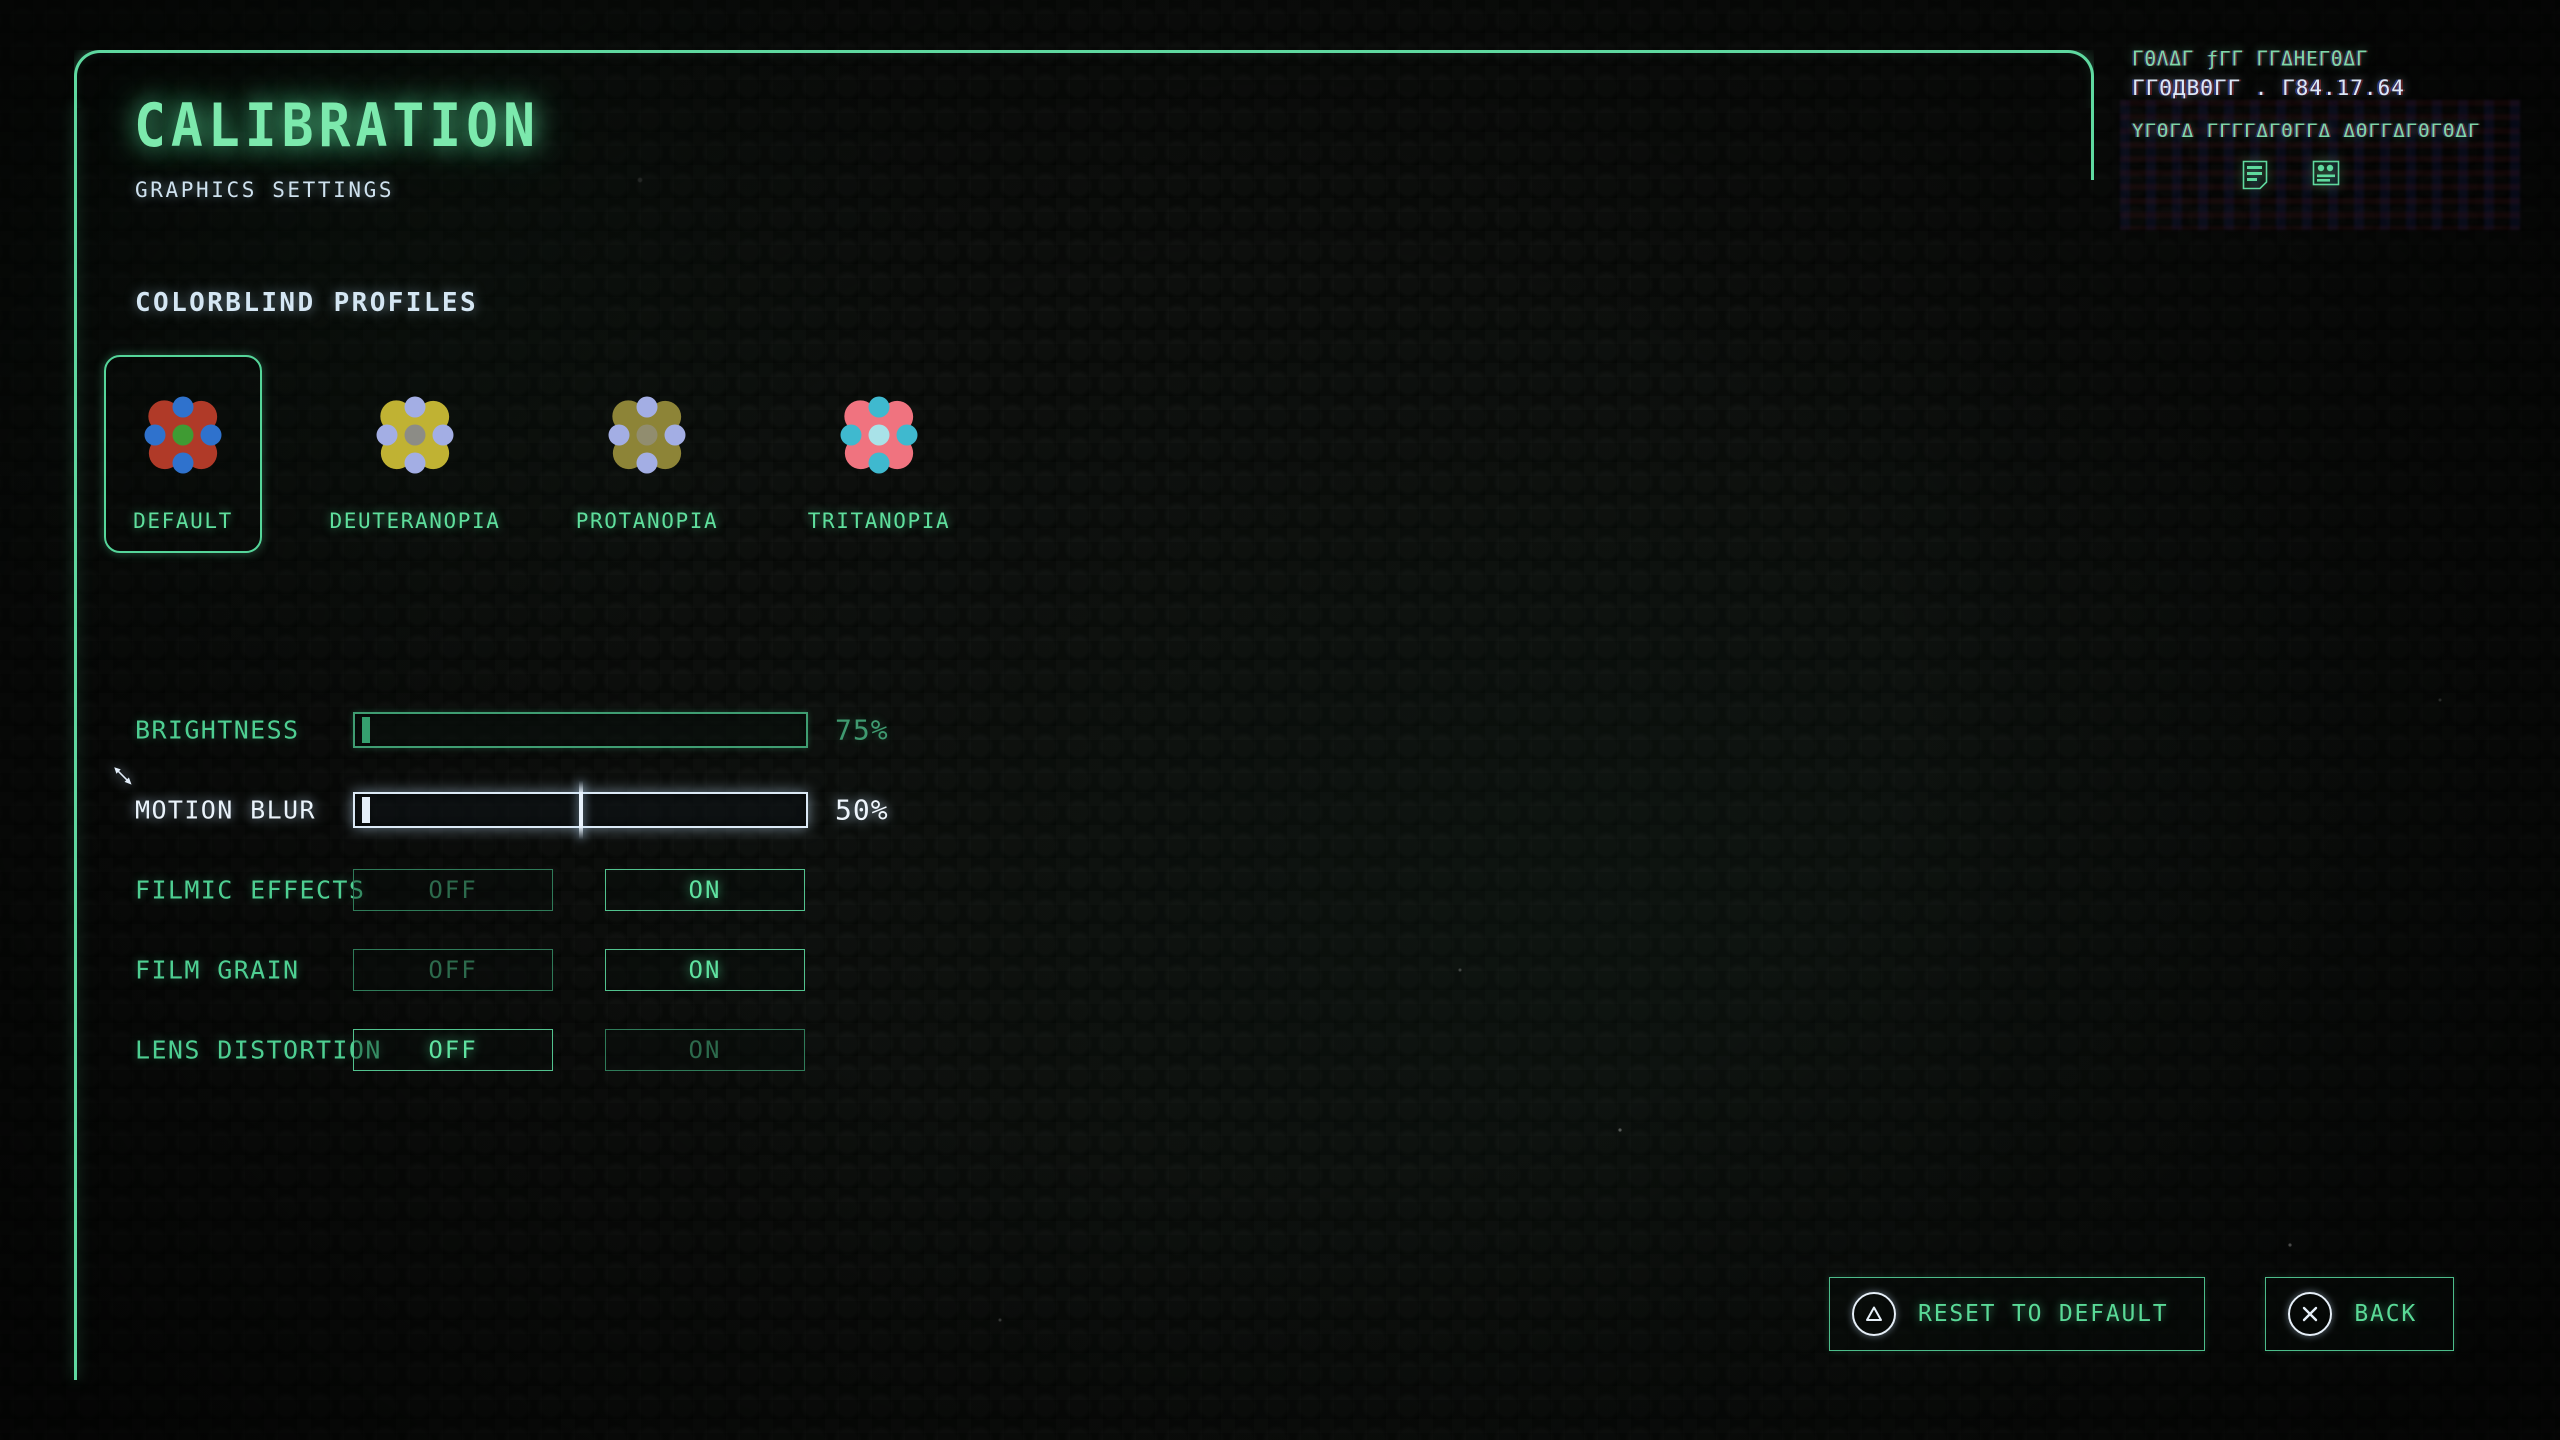  Describe the element at coordinates (124, 777) in the screenshot. I see `mouse-cursor-icon` at that location.